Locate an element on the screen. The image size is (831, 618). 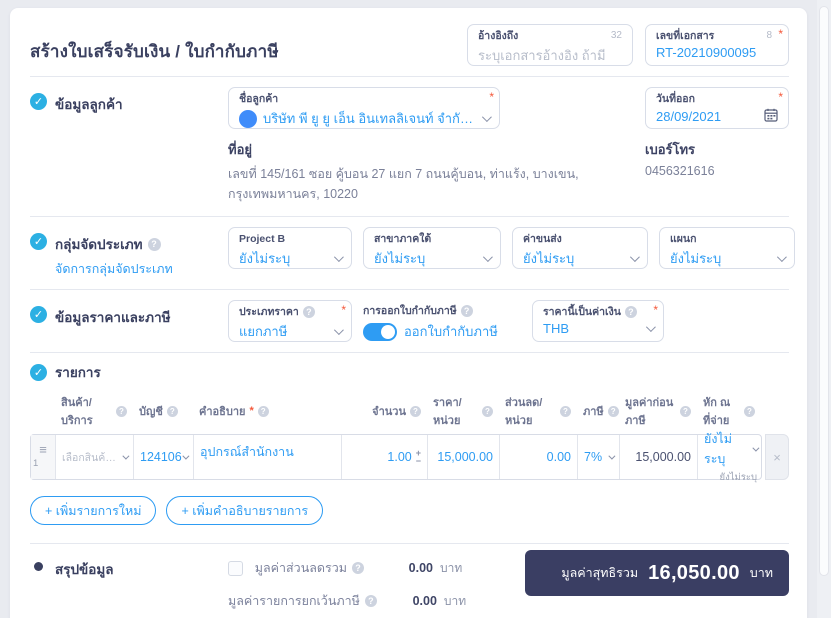
pre-tax-value: 15,000.00 is located at coordinates (663, 457).